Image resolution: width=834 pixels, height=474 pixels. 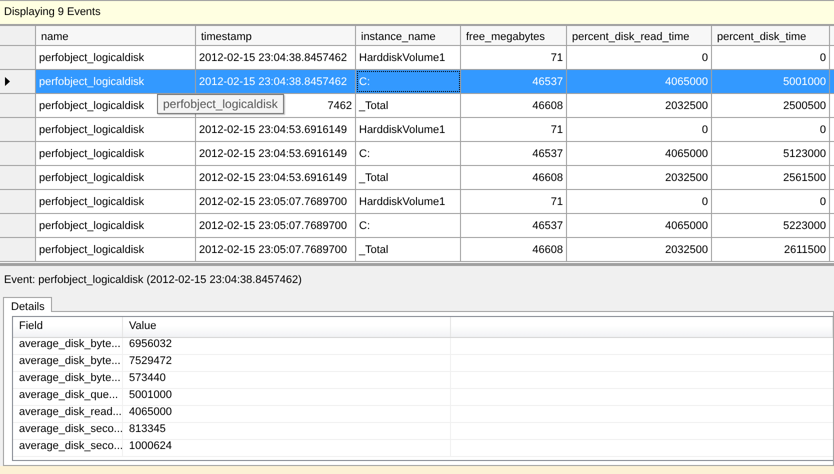 I want to click on event-label: Event: perfobject_logicaldisk (2012-02-15 23:04:38.8457462), so click(x=153, y=280).